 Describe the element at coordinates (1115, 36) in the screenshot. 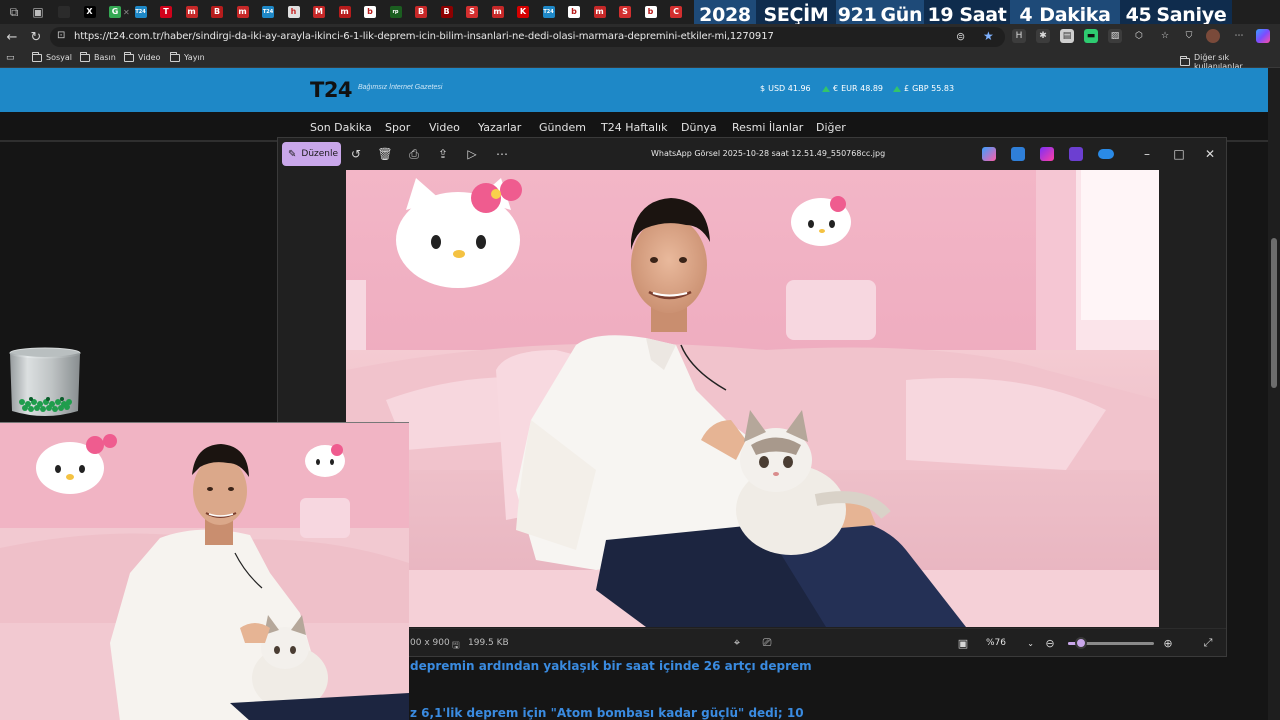

I see `extension-image-icon: ▨` at that location.